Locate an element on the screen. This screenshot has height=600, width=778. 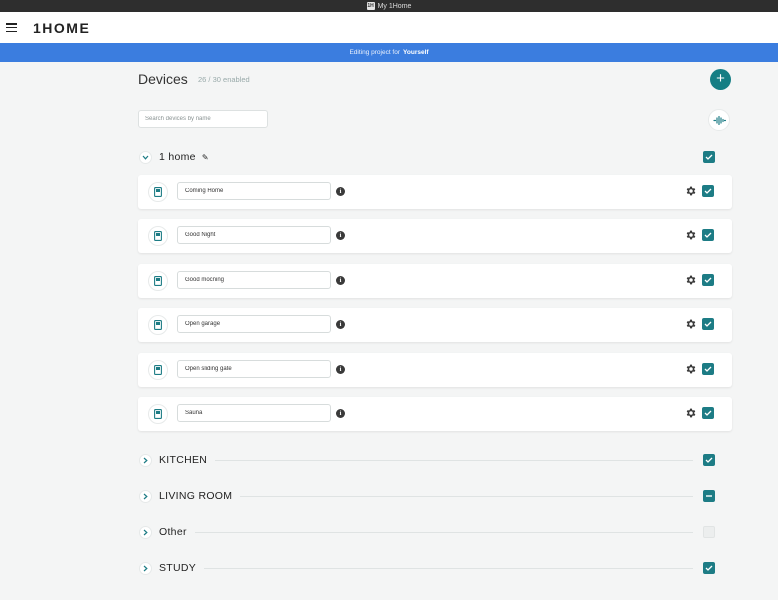
group-header-other: Other is located at coordinates (435, 532).